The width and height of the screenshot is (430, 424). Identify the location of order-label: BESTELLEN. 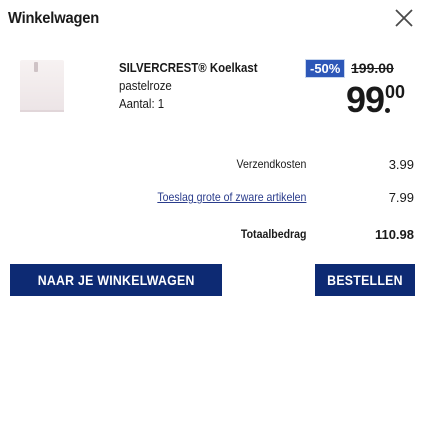
(365, 280).